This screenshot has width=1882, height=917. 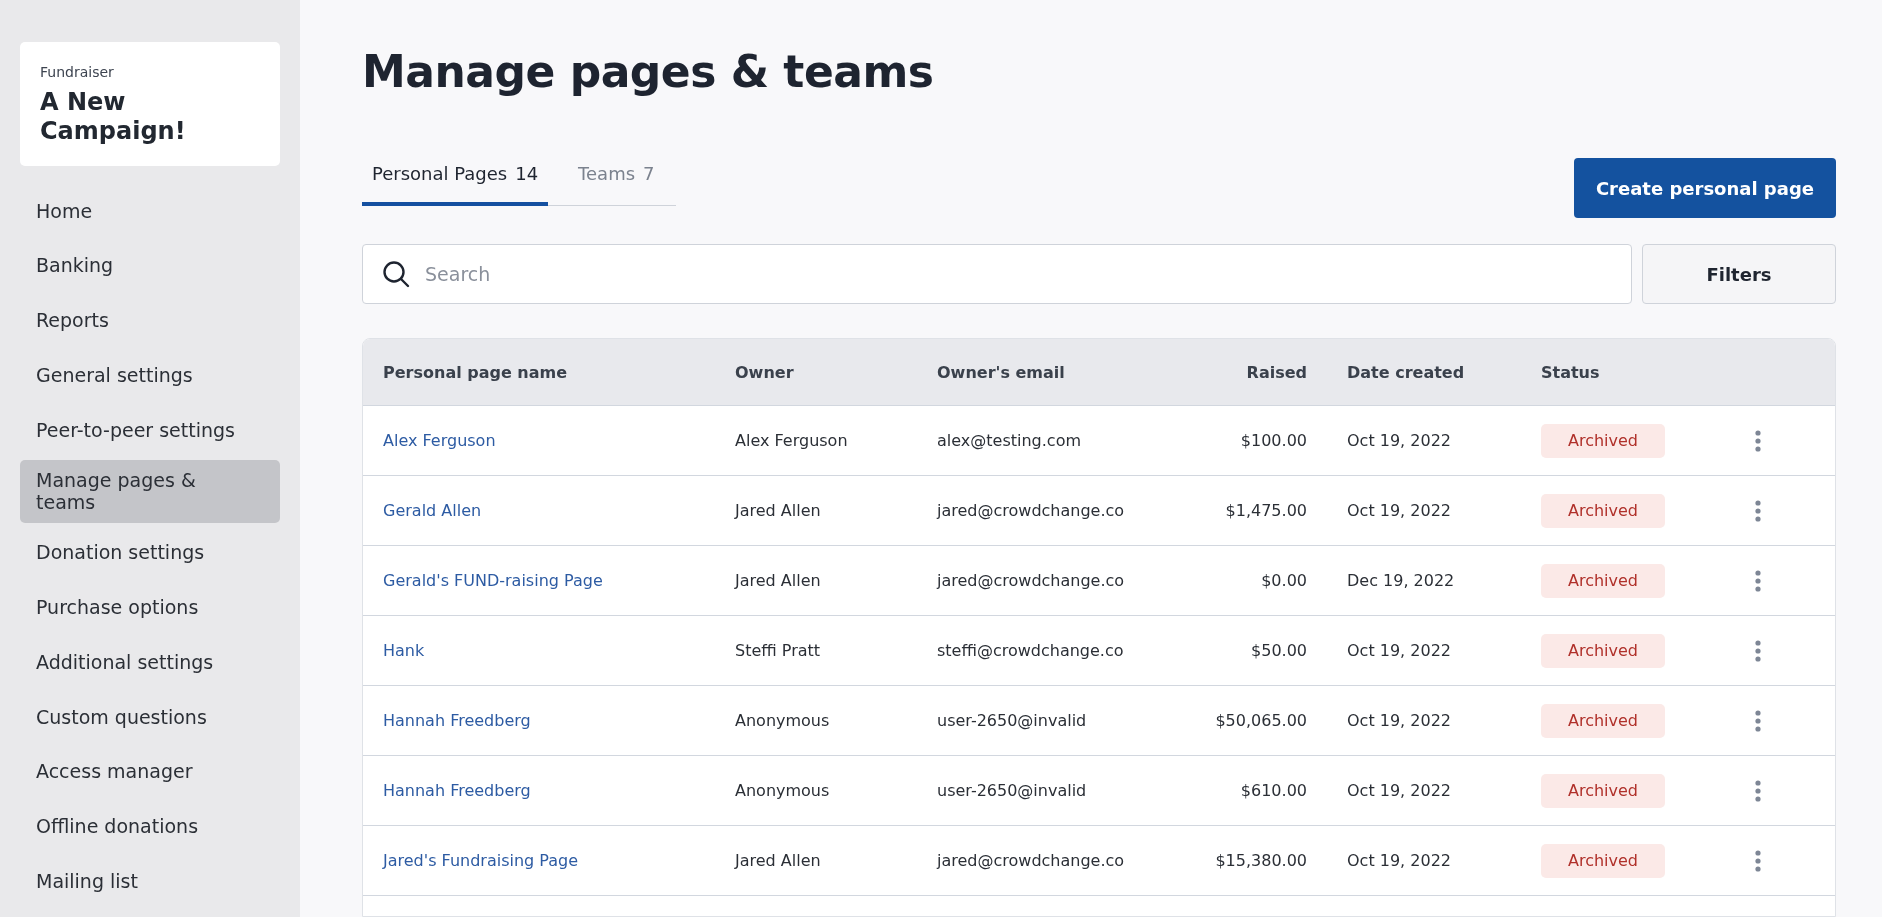 I want to click on column-header: Owner's email, so click(x=1001, y=372).